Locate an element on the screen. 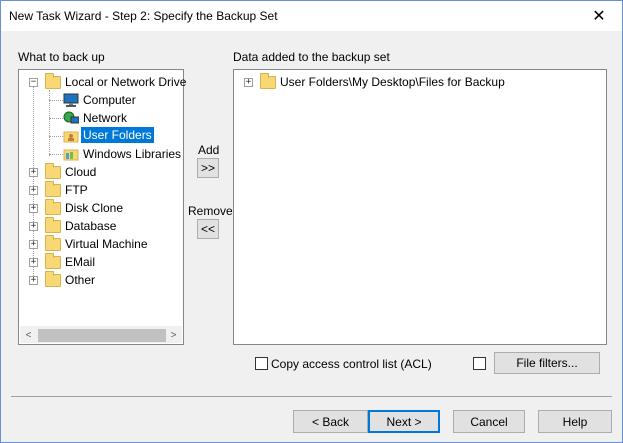 This screenshot has height=443, width=623. tree-node-disk-clone: + Disk Clone is located at coordinates (101, 208).